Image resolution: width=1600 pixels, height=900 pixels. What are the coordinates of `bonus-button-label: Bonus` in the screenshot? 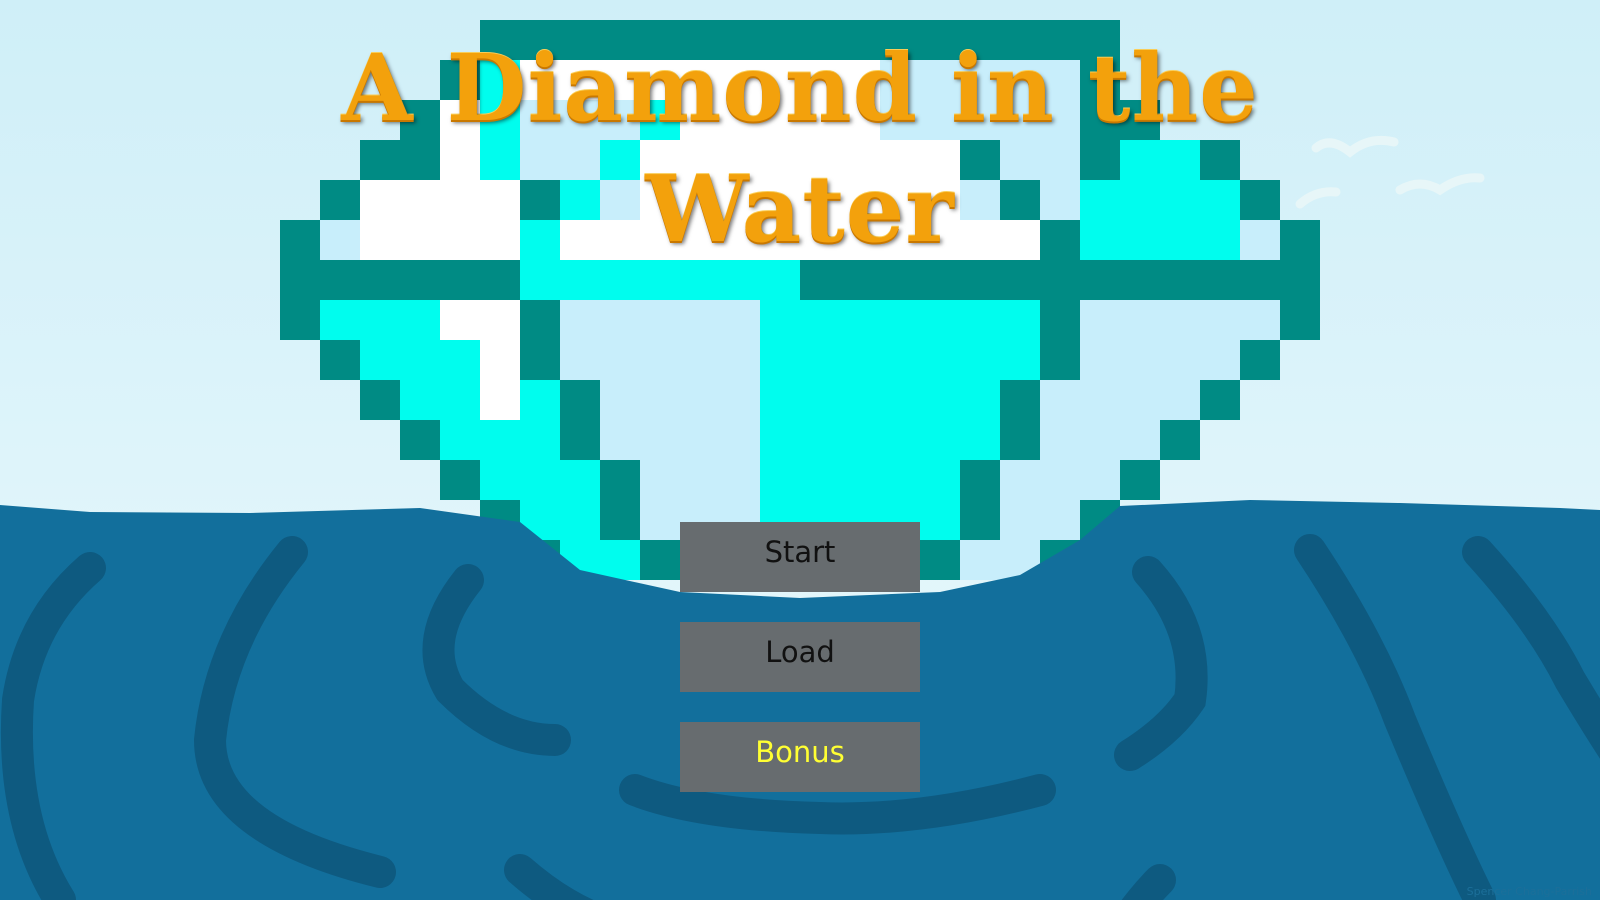 It's located at (800, 752).